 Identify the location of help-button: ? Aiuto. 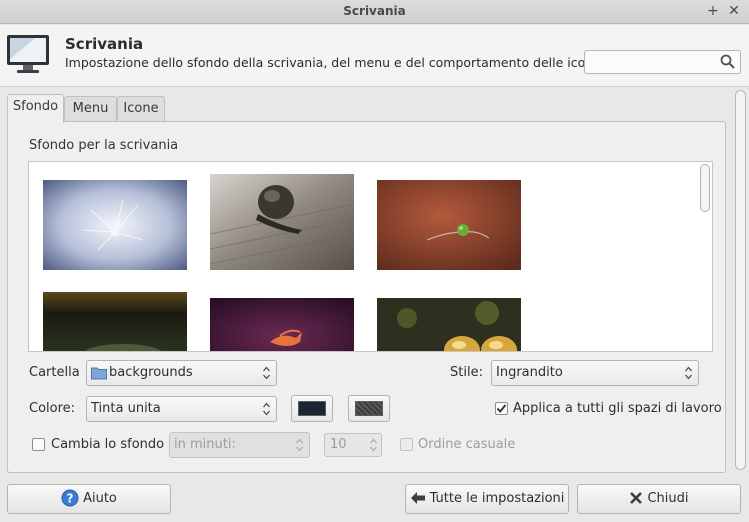
(89, 499).